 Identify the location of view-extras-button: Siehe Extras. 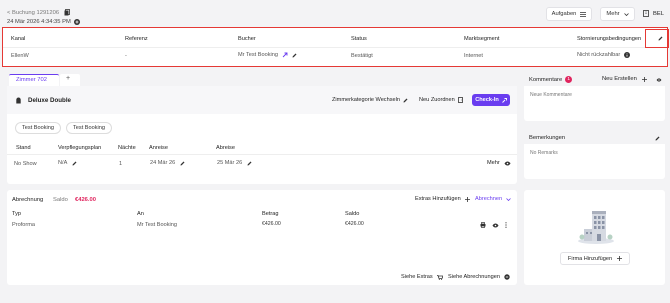
(422, 277).